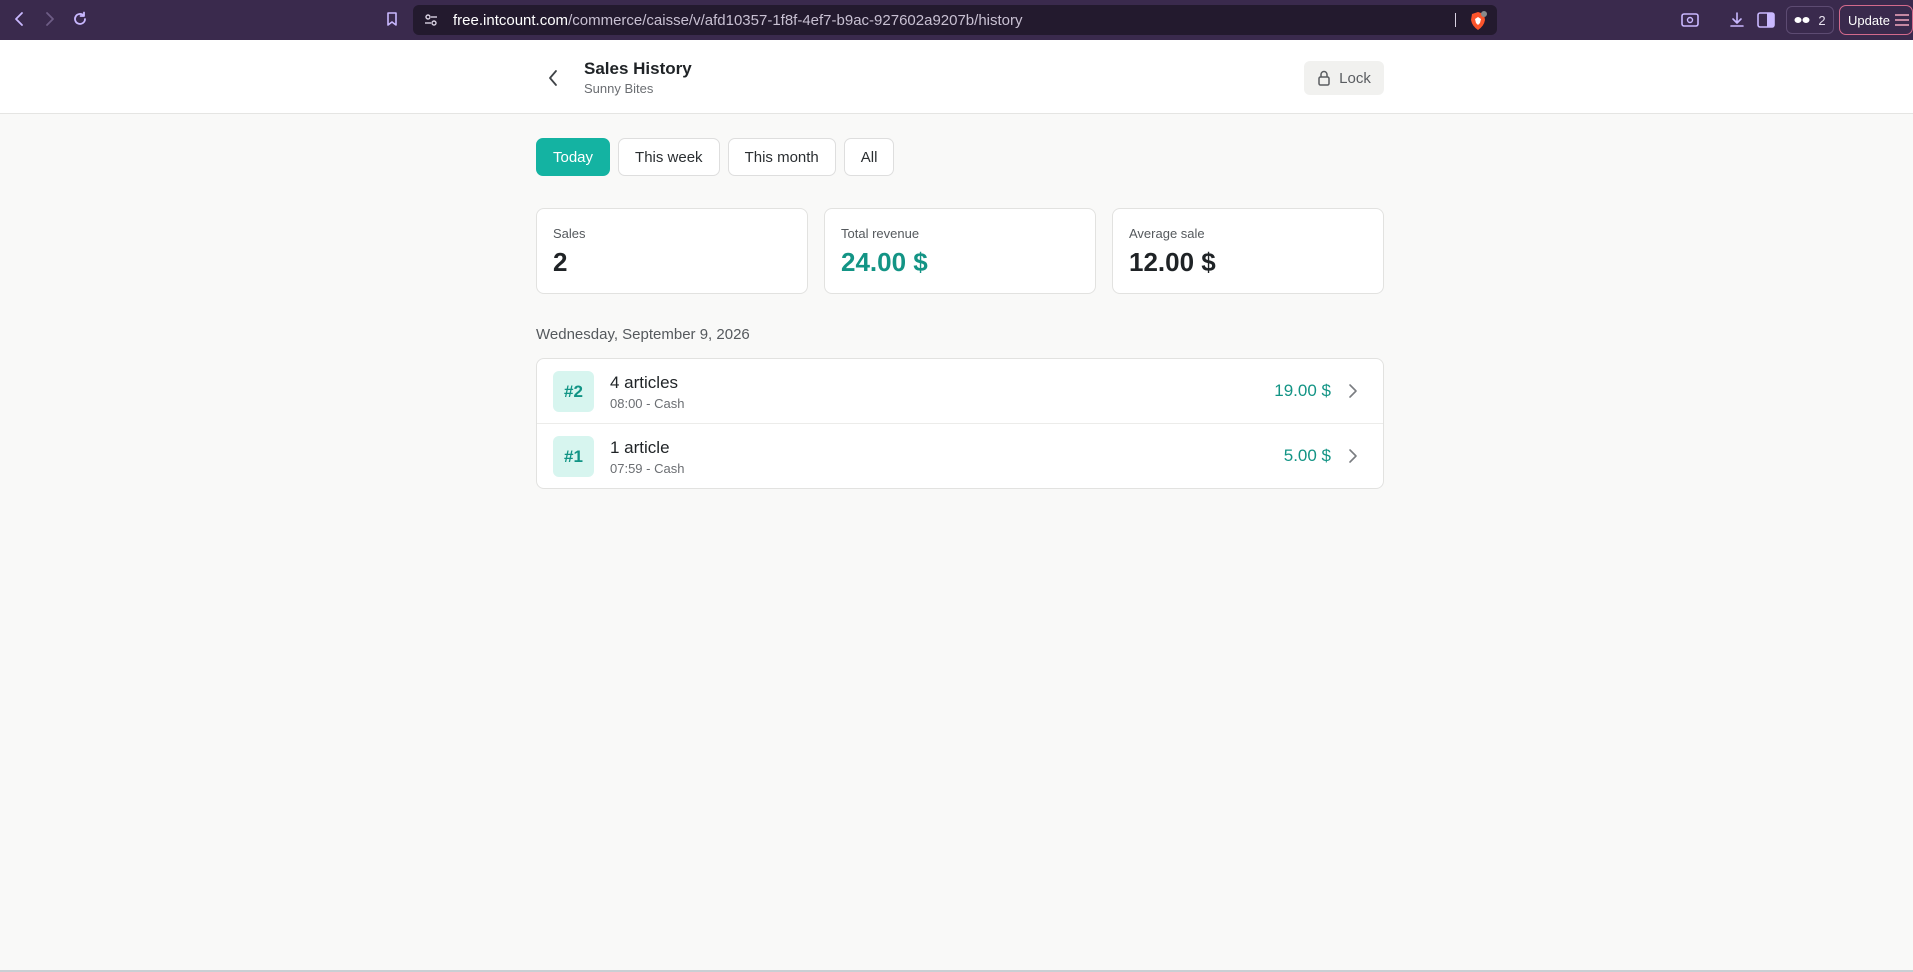 The image size is (1913, 972). I want to click on update-button: Update, so click(1876, 20).